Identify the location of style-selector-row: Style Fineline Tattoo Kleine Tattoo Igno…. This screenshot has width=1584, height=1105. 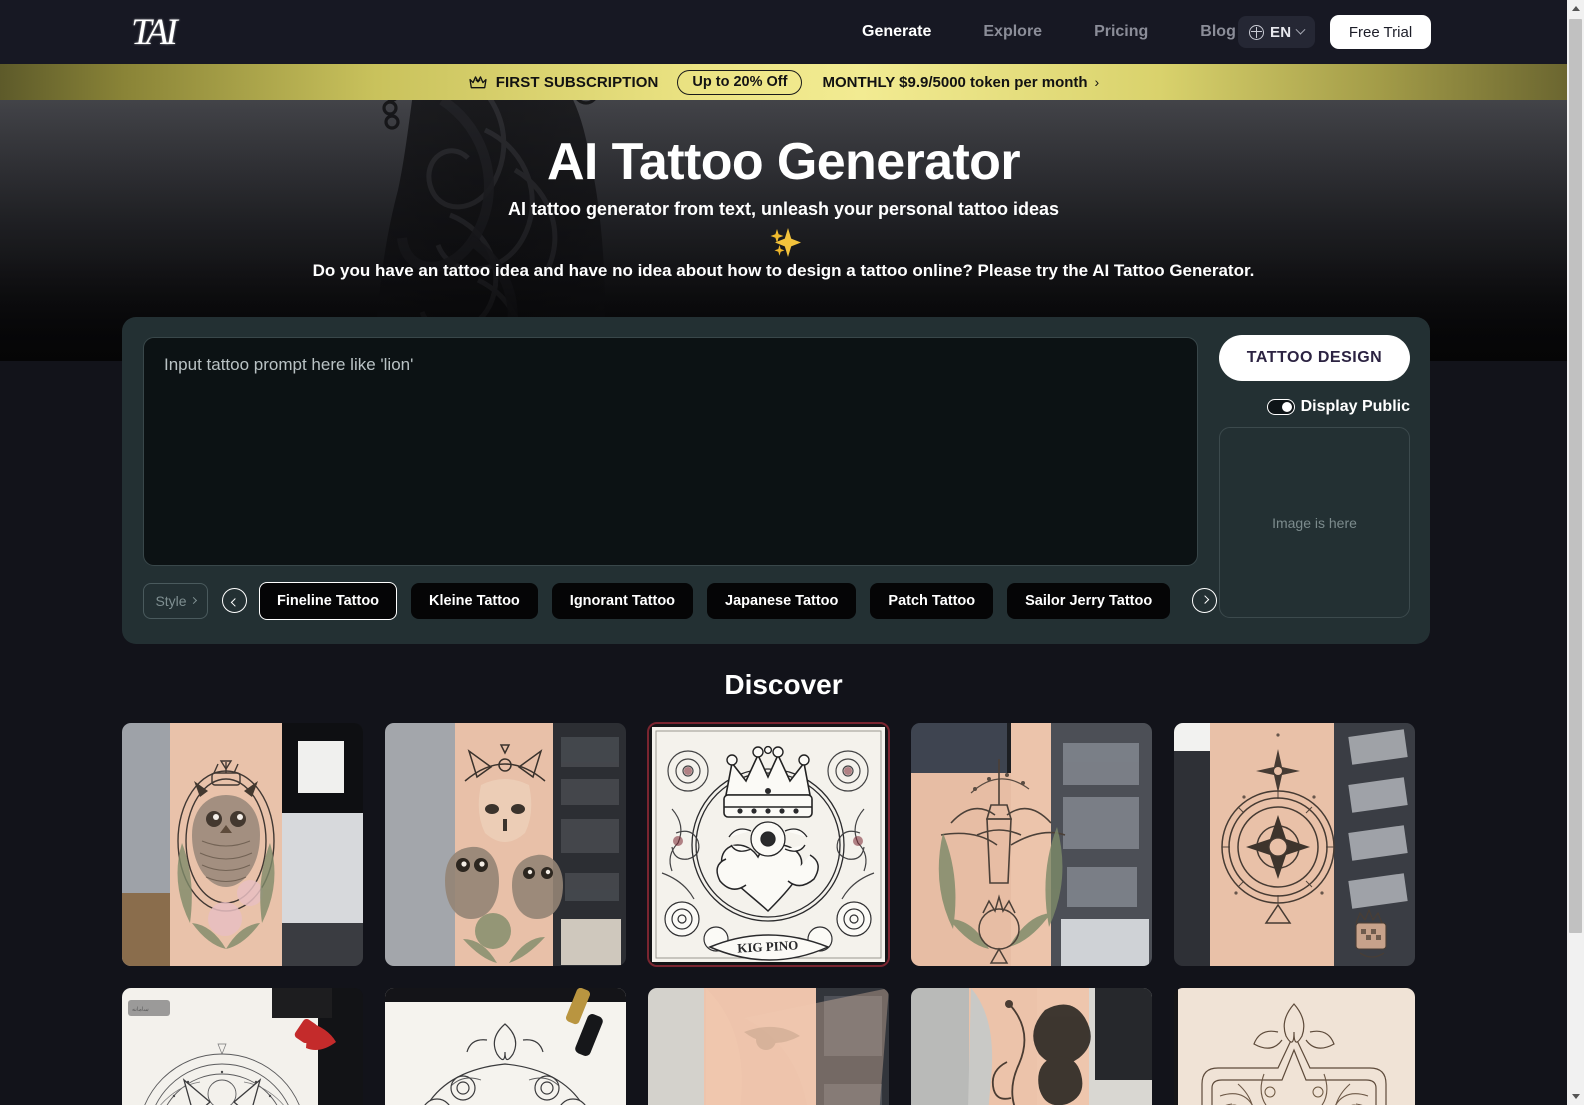
(681, 600).